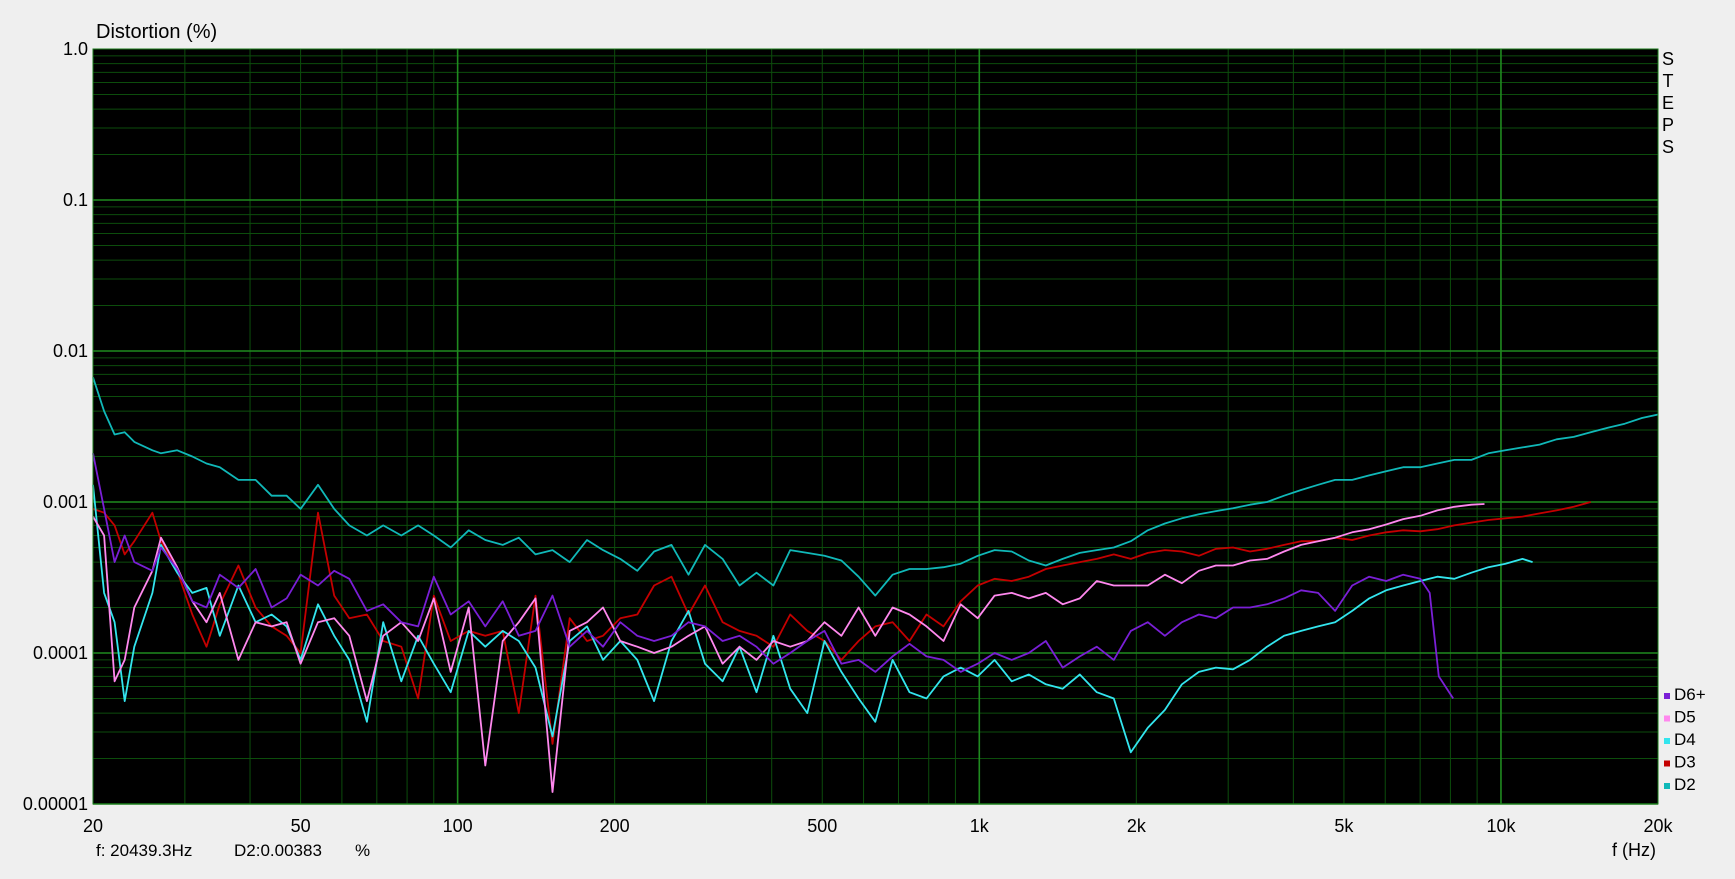 The height and width of the screenshot is (879, 1735). I want to click on x-axis-label: f (Hz), so click(1634, 850).